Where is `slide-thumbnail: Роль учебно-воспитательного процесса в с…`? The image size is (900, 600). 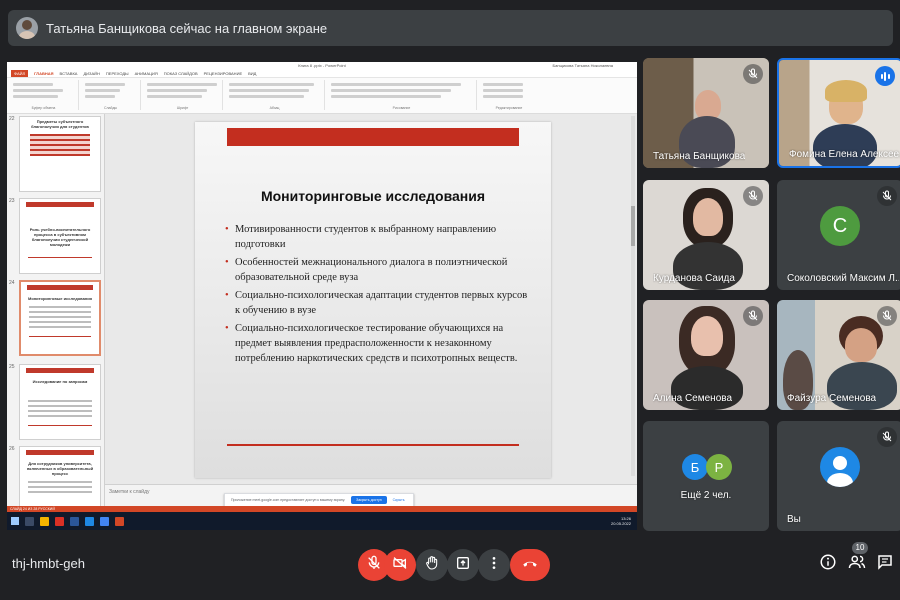 slide-thumbnail: Роль учебно-воспитательного процесса в с… is located at coordinates (60, 236).